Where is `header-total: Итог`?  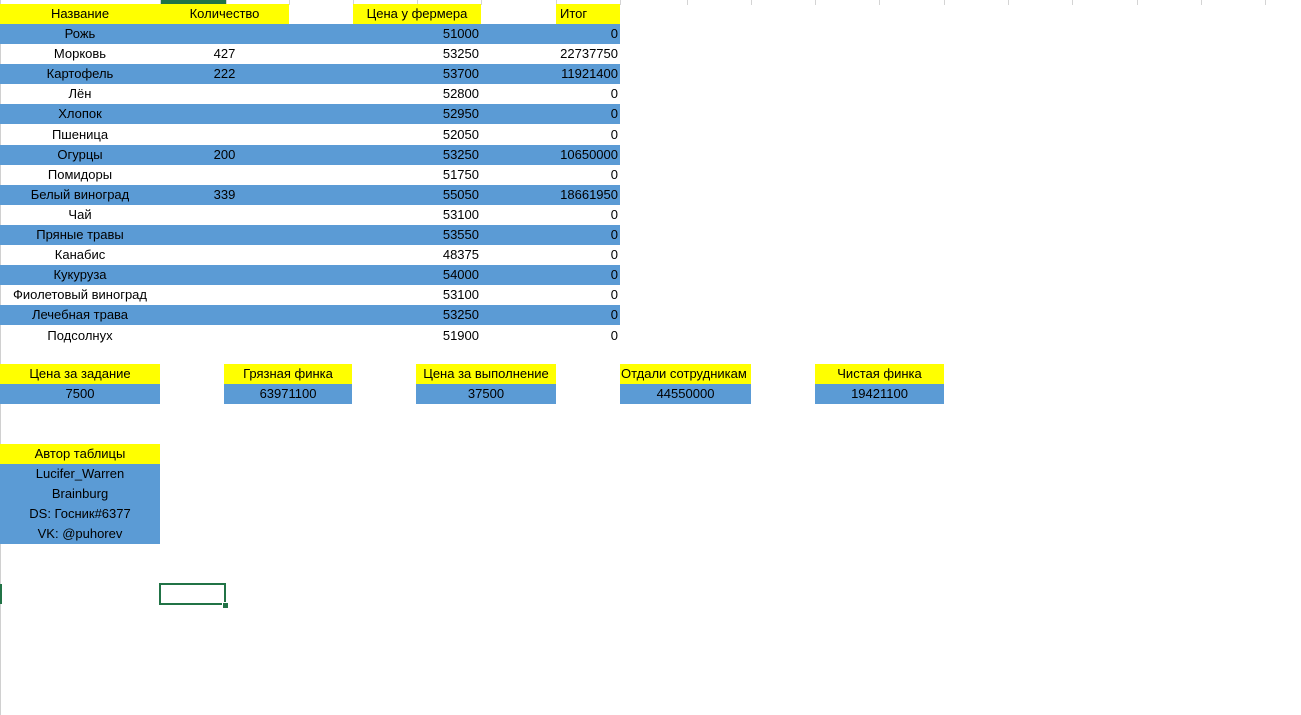
header-total: Итог is located at coordinates (588, 14).